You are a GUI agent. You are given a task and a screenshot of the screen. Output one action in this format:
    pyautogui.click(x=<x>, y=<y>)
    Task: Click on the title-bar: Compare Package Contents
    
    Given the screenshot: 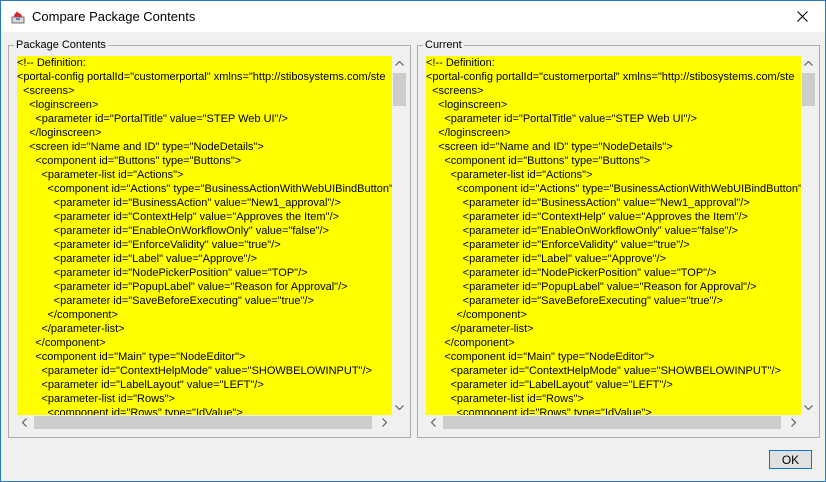 What is the action you would take?
    pyautogui.click(x=413, y=16)
    